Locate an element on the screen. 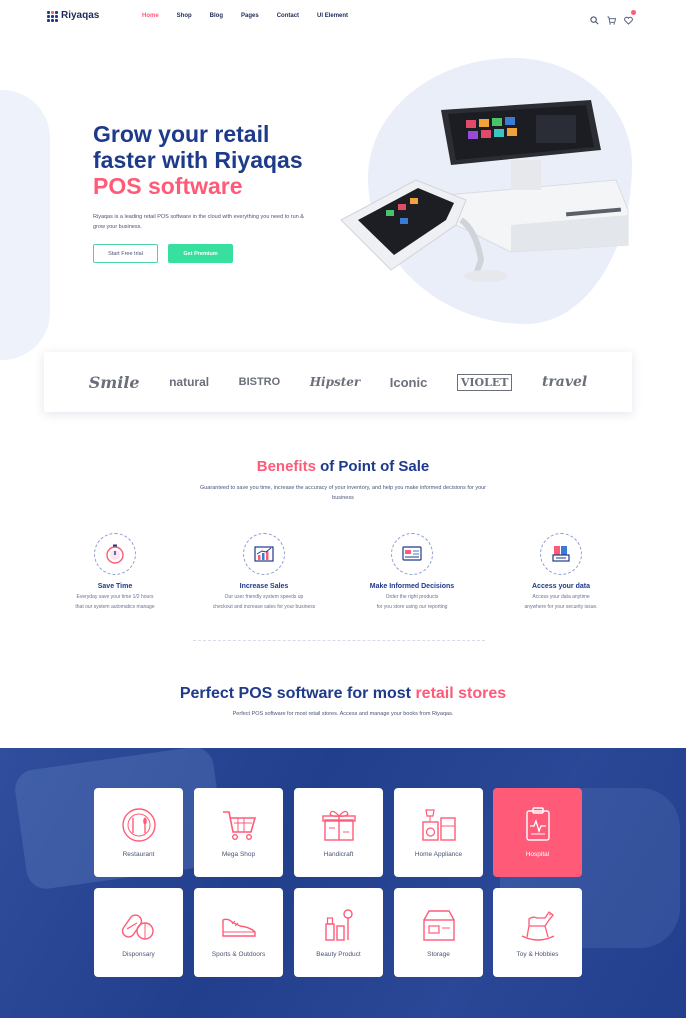 This screenshot has height=1018, width=686. decorative-blob-left is located at coordinates (25, 225).